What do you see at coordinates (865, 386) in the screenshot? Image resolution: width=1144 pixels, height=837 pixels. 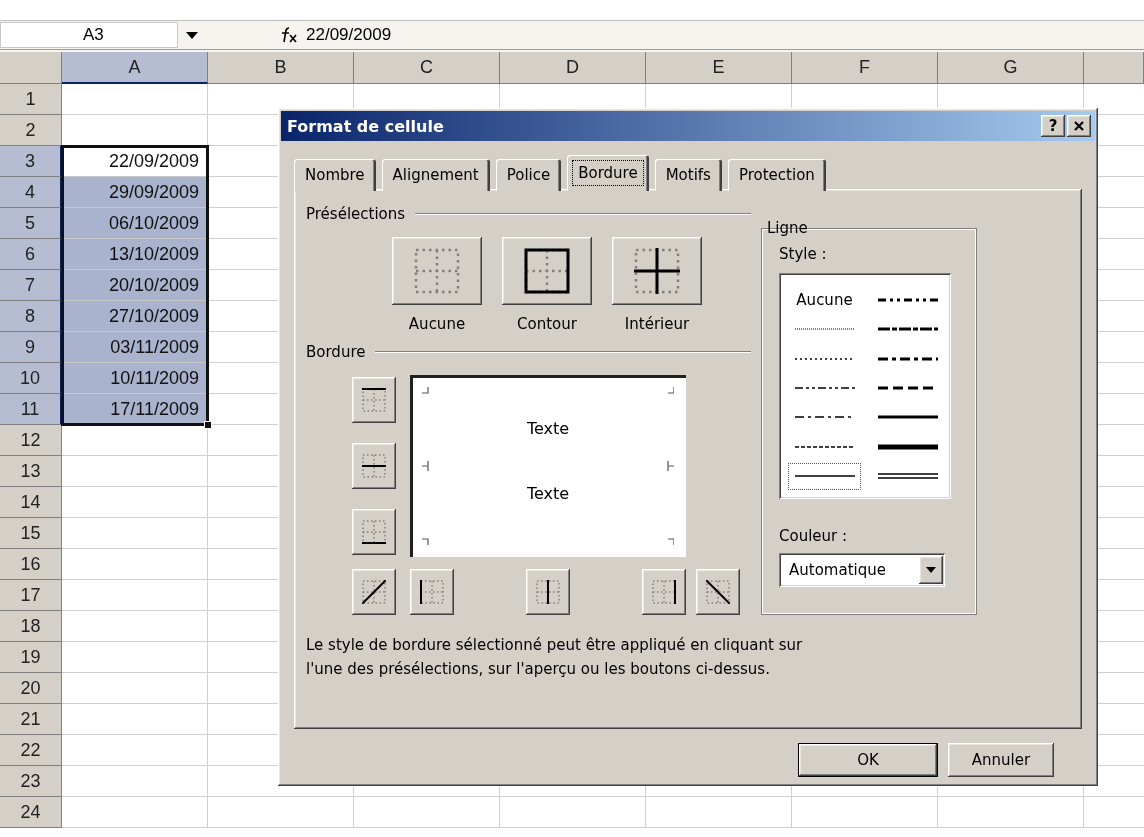 I see `line-style-list: Aucune` at bounding box center [865, 386].